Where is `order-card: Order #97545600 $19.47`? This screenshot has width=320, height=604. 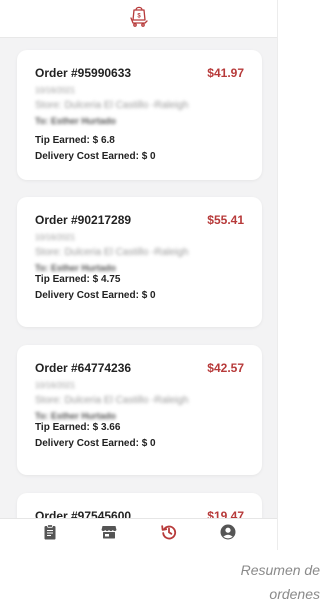 order-card: Order #97545600 $19.47 is located at coordinates (139, 505).